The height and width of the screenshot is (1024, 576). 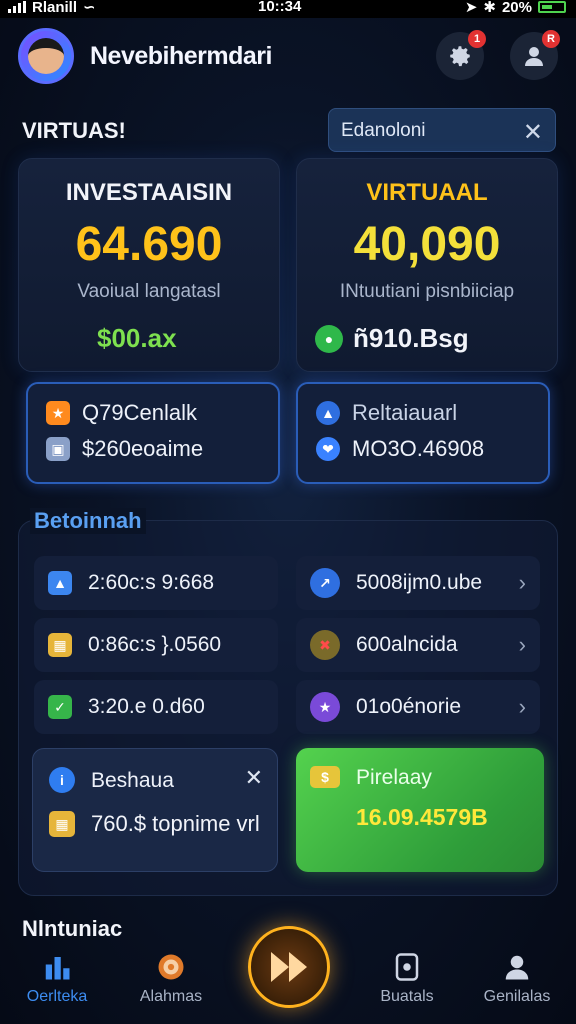 What do you see at coordinates (411, 338) in the screenshot?
I see `card-amount: ñ910.Bsg` at bounding box center [411, 338].